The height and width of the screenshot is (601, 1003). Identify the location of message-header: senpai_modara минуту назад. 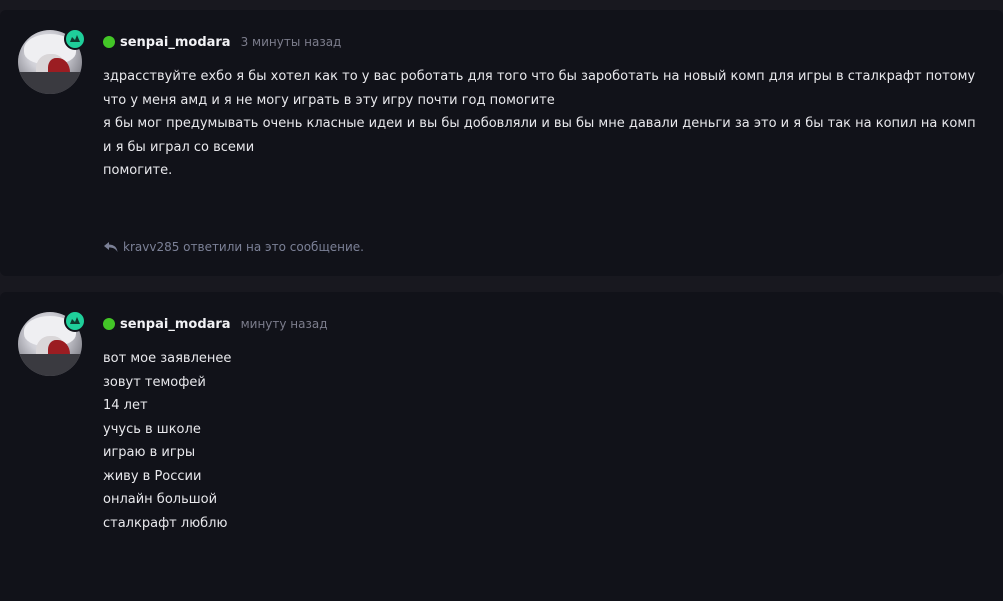
(215, 324).